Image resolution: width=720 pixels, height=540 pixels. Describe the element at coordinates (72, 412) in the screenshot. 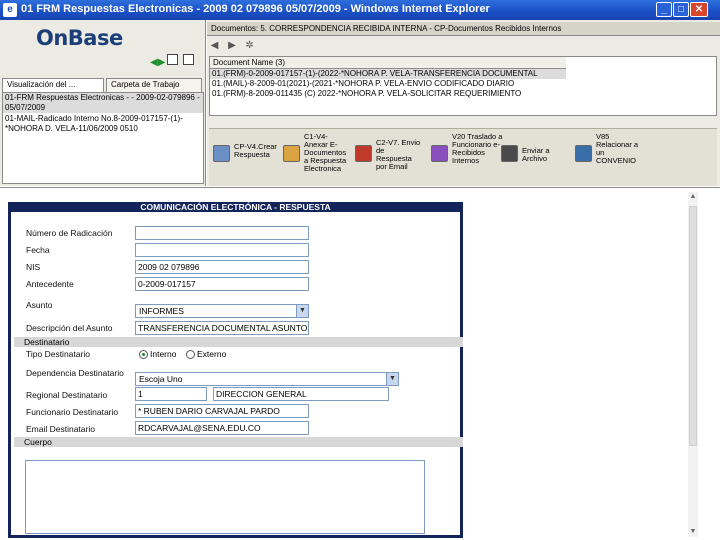

I see `label-funcionario: Funcionario Destinatario` at that location.